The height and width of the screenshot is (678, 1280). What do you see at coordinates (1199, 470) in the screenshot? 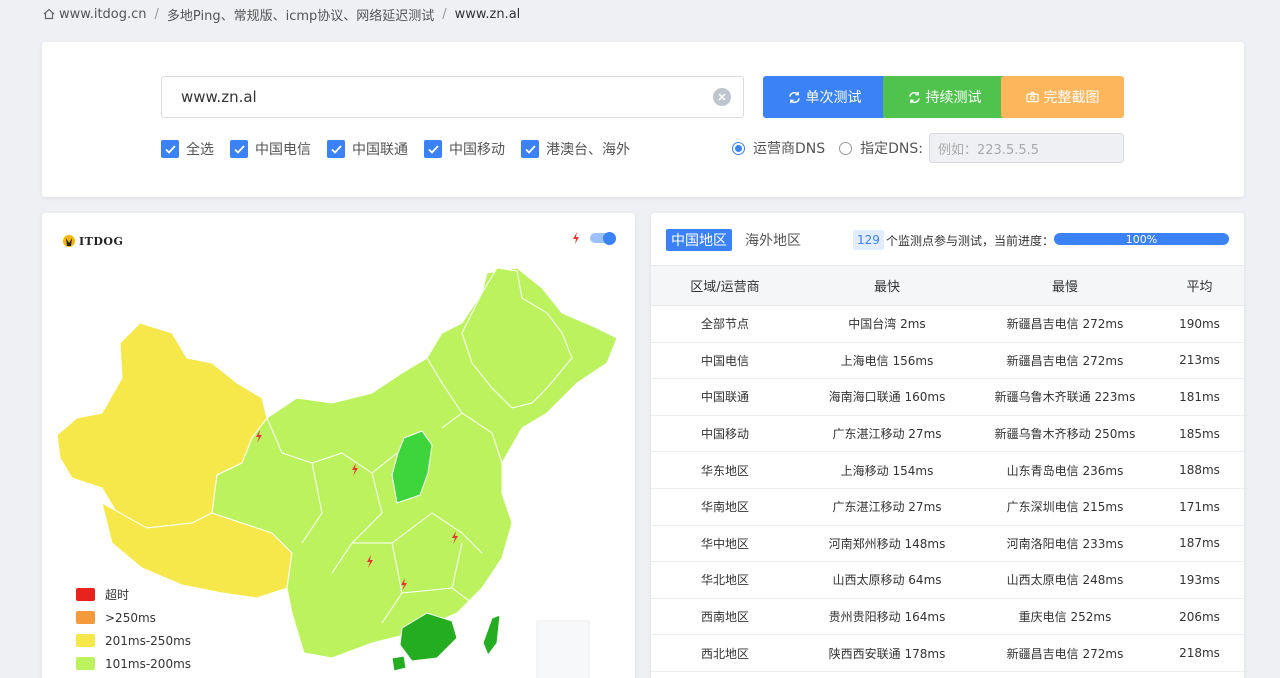
I see `table-cell: 188ms` at bounding box center [1199, 470].